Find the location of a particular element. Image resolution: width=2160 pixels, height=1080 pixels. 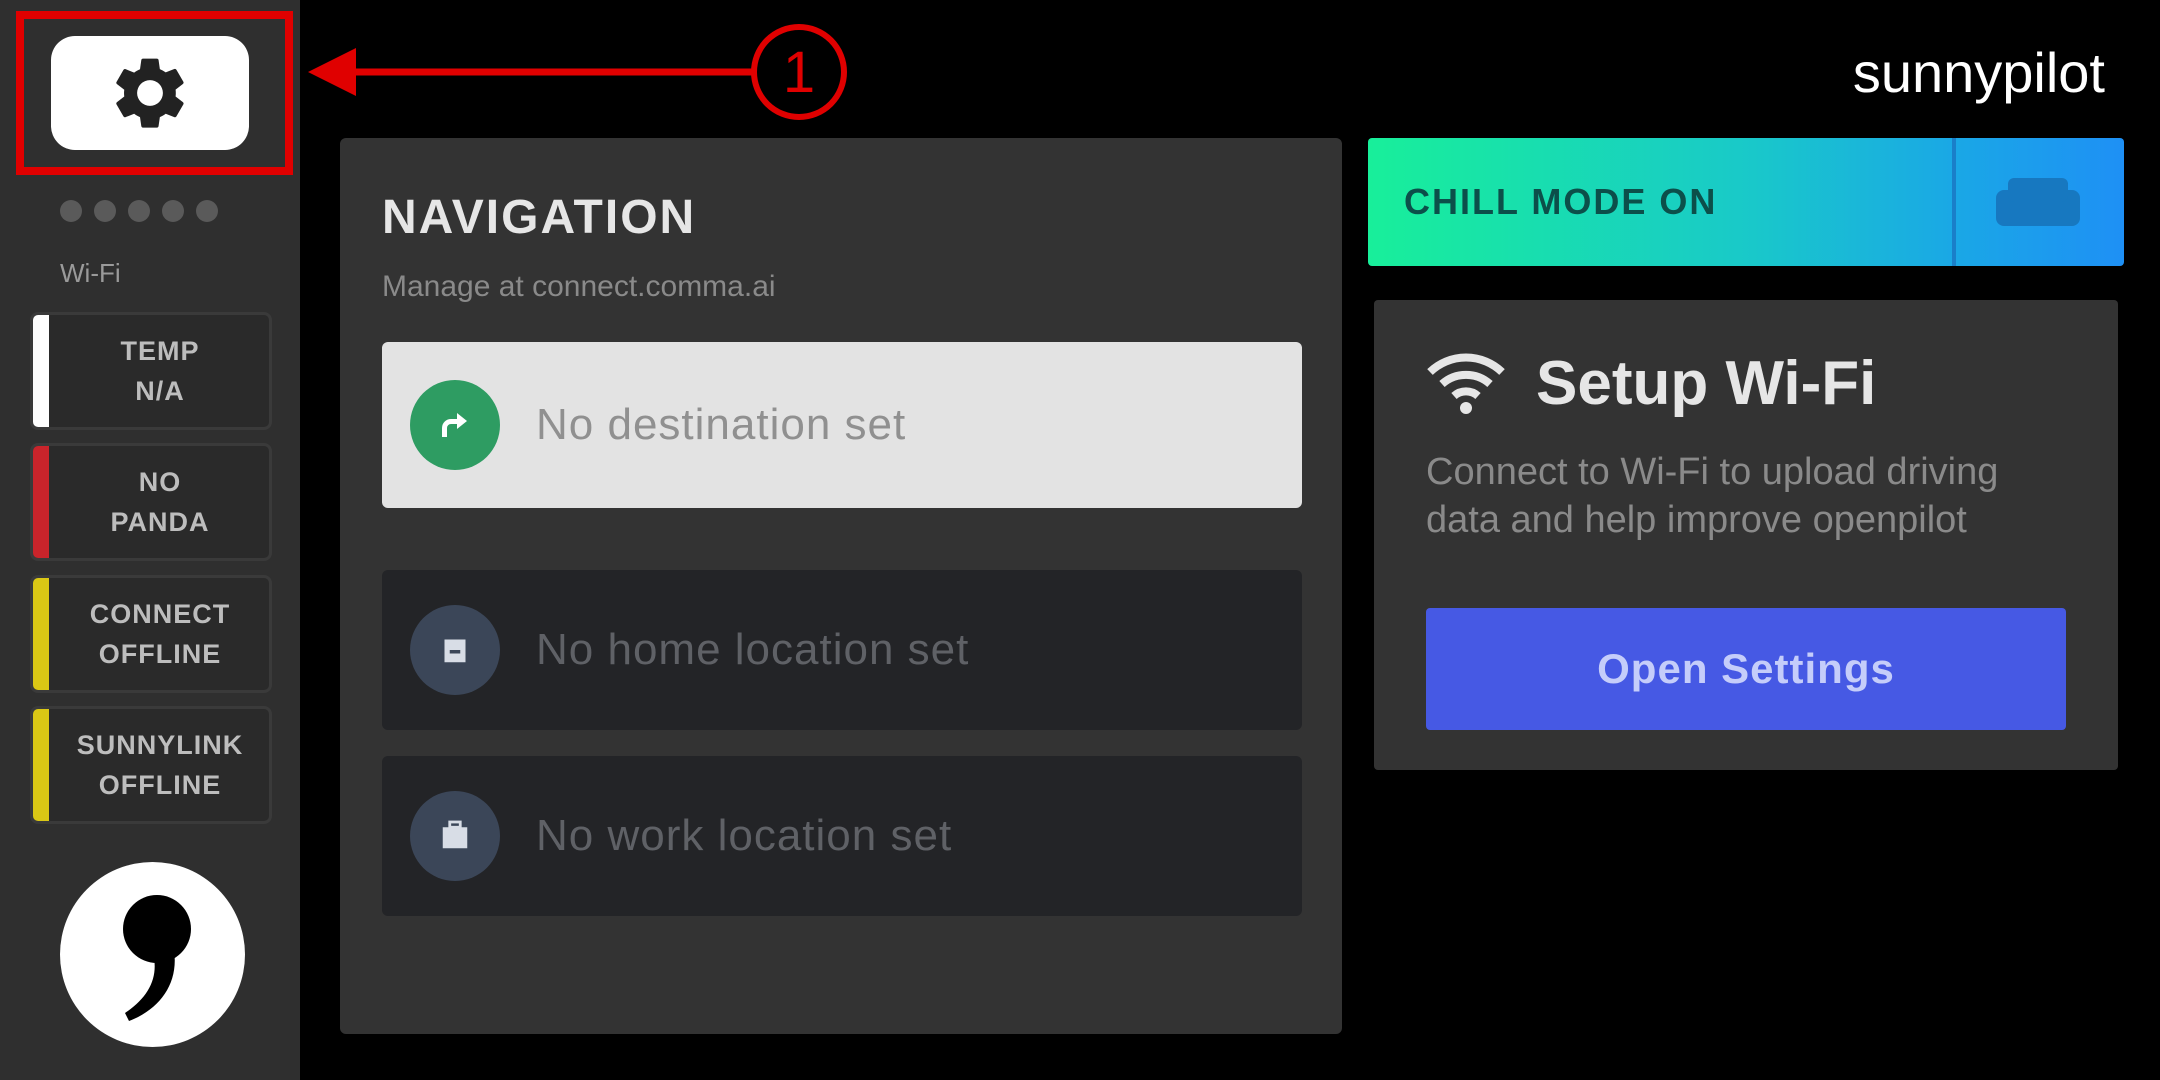

setup-wifi-header: Setup Wi-Fi is located at coordinates (1651, 383).